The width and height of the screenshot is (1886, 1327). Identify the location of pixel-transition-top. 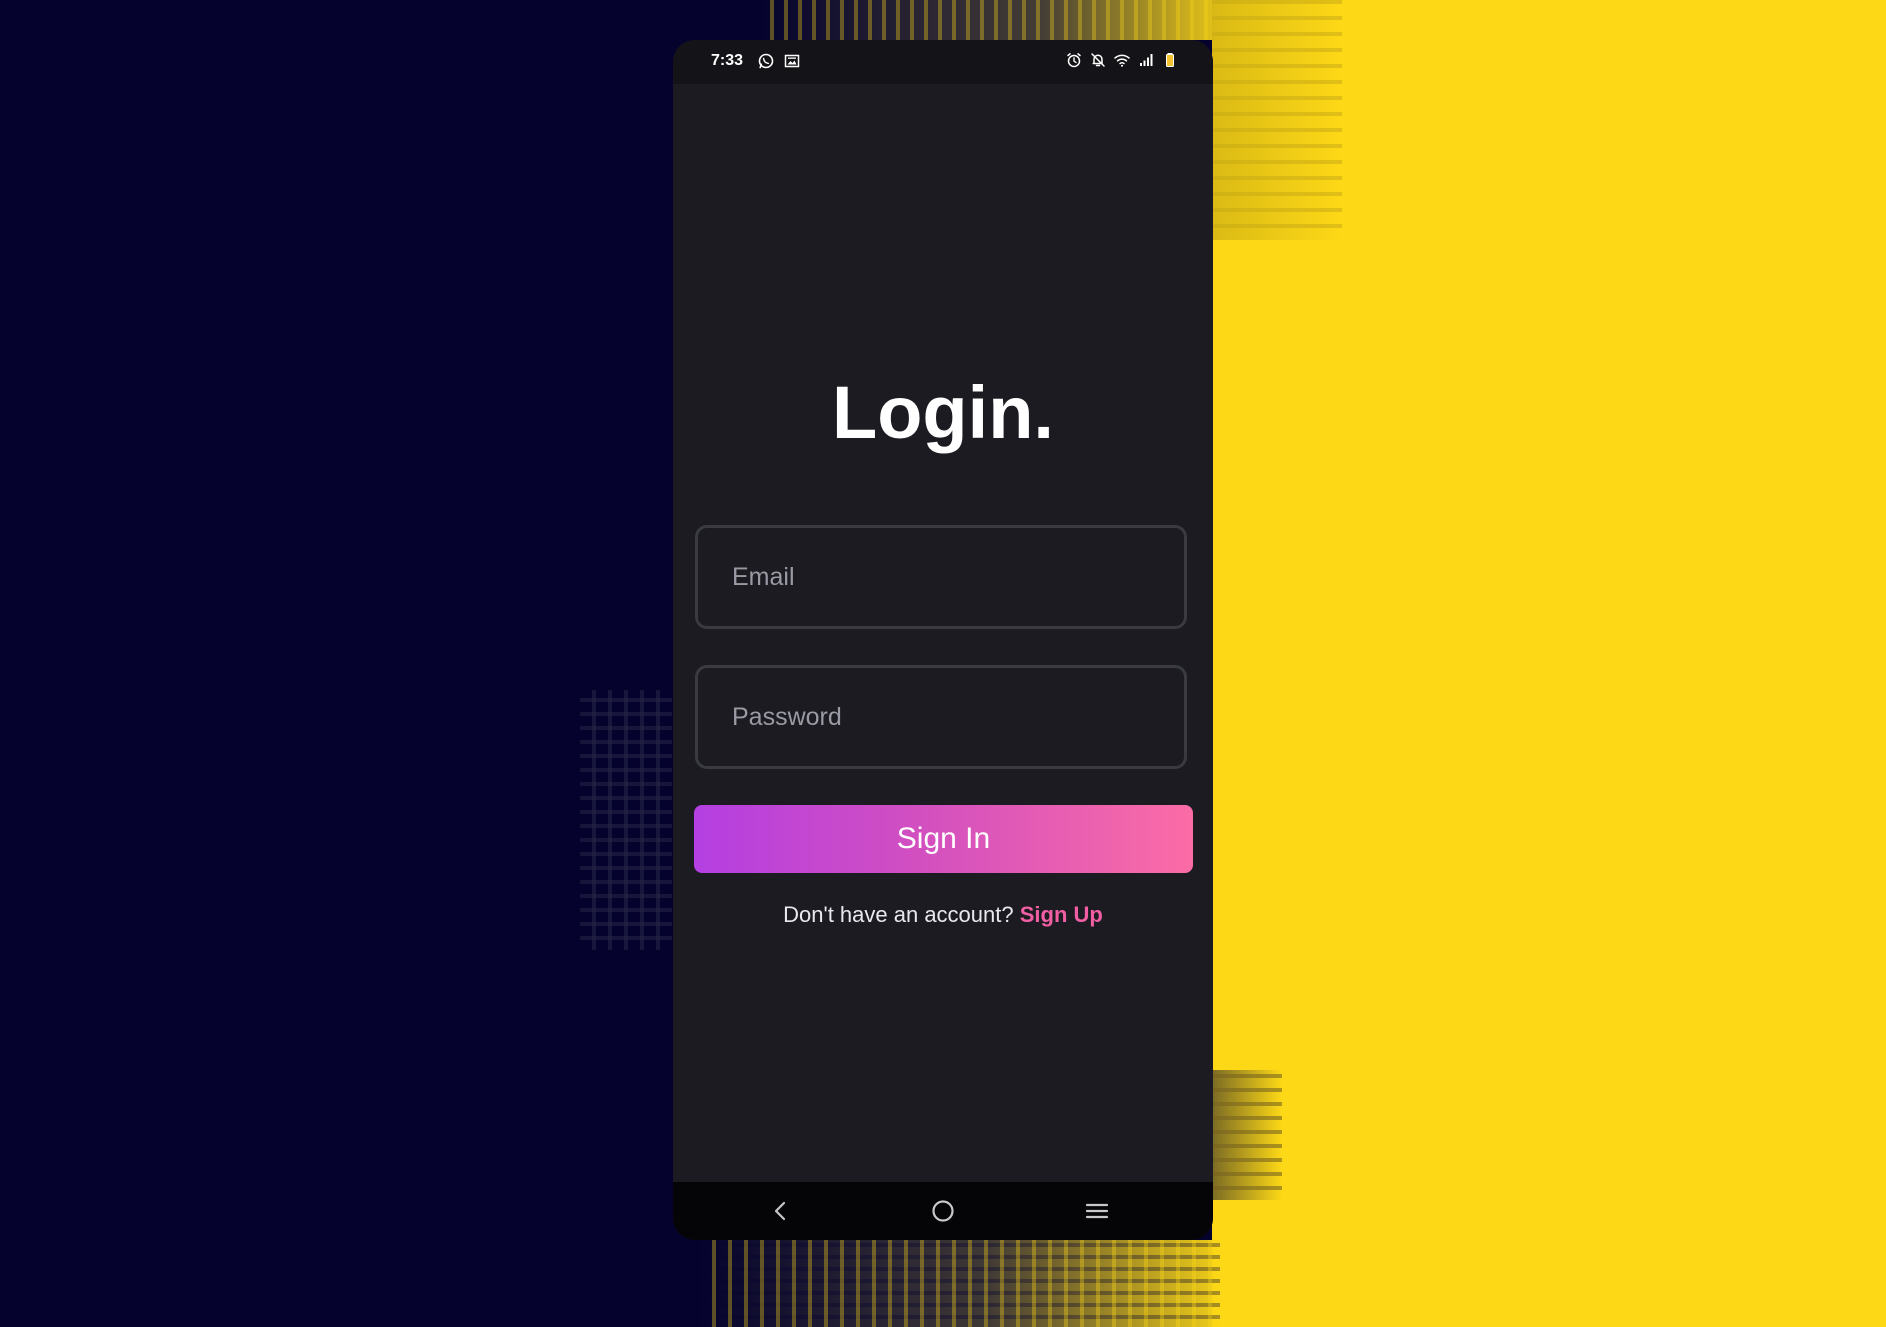
(995, 20).